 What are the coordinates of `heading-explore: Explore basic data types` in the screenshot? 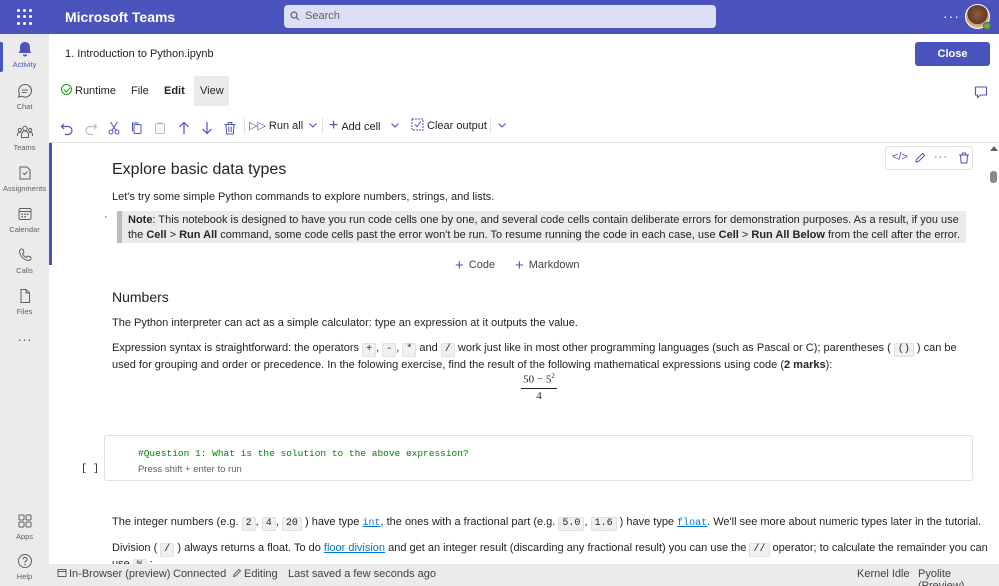 It's located at (199, 169).